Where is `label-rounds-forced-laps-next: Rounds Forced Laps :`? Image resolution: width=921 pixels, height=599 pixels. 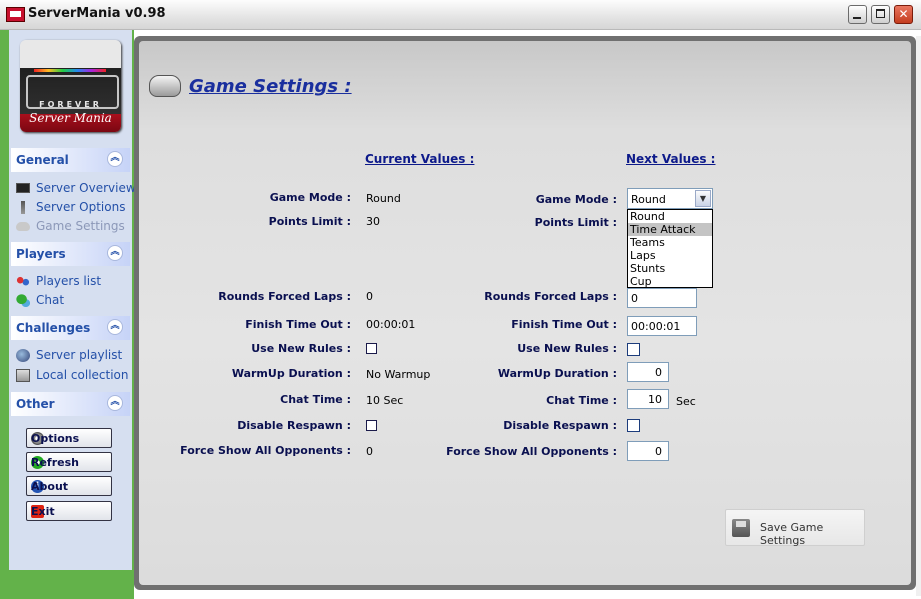
label-rounds-forced-laps-next: Rounds Forced Laps : is located at coordinates (550, 296).